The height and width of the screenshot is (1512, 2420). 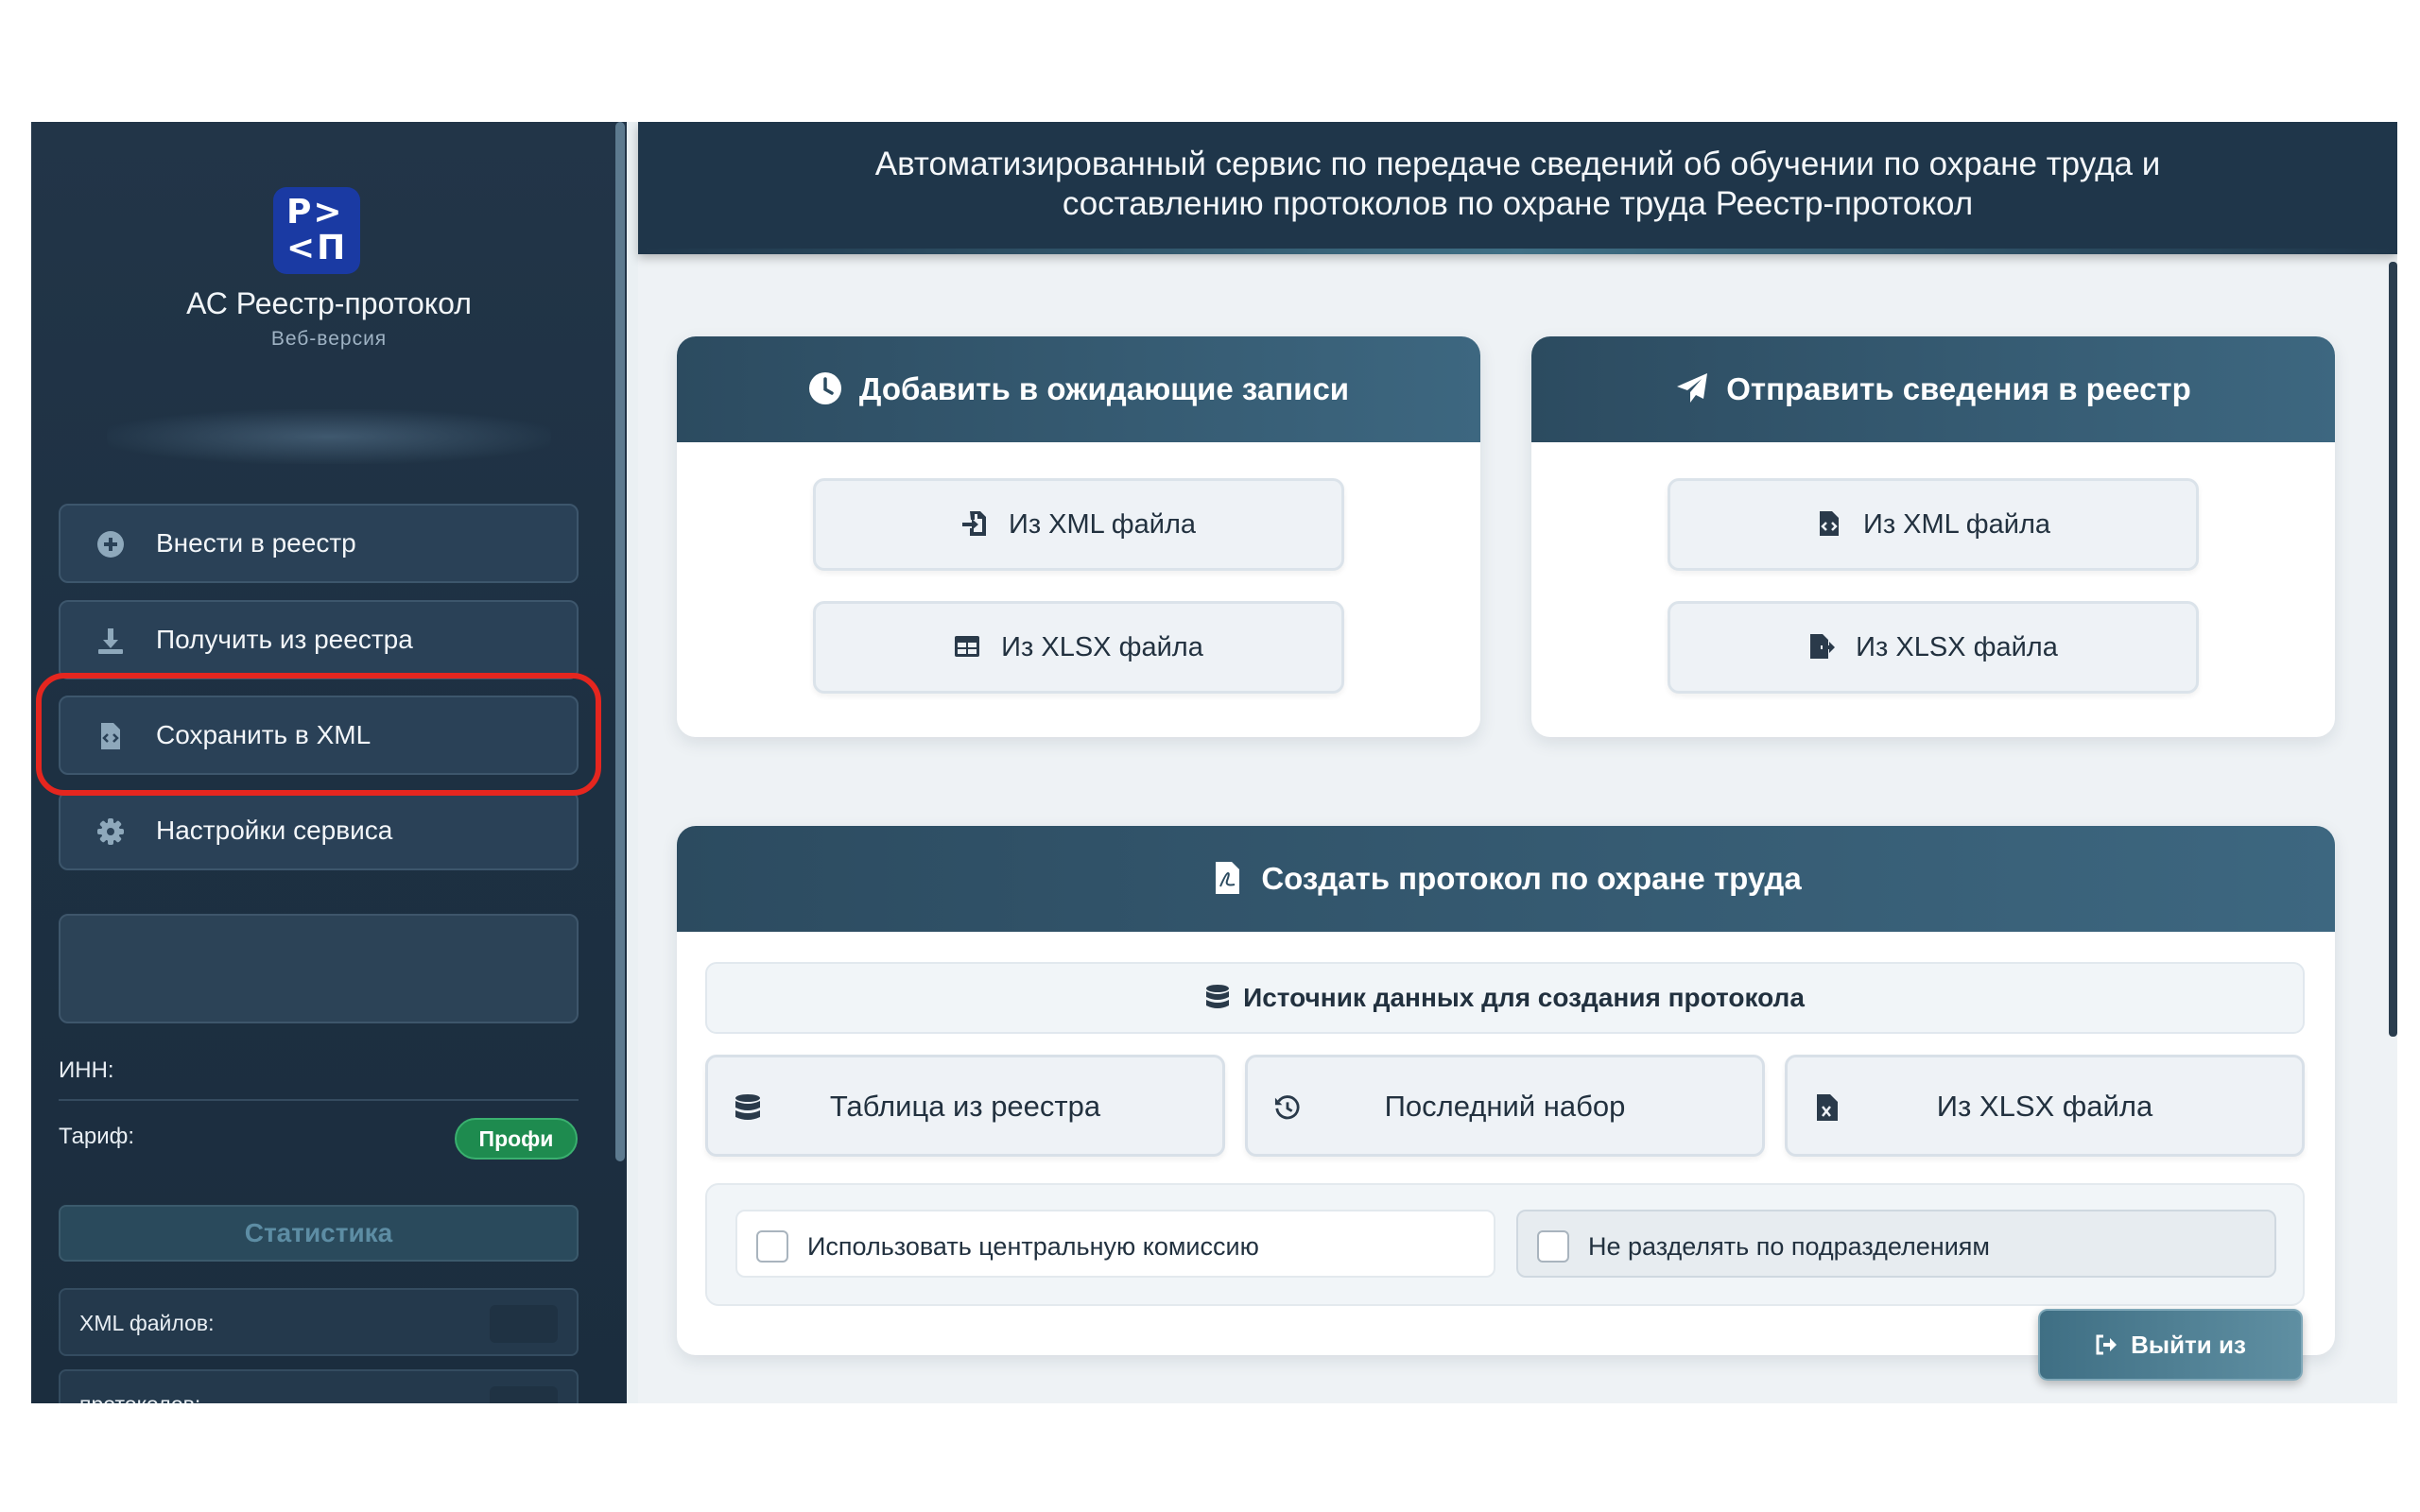 What do you see at coordinates (772, 1246) in the screenshot?
I see `central-commission-checkbox` at bounding box center [772, 1246].